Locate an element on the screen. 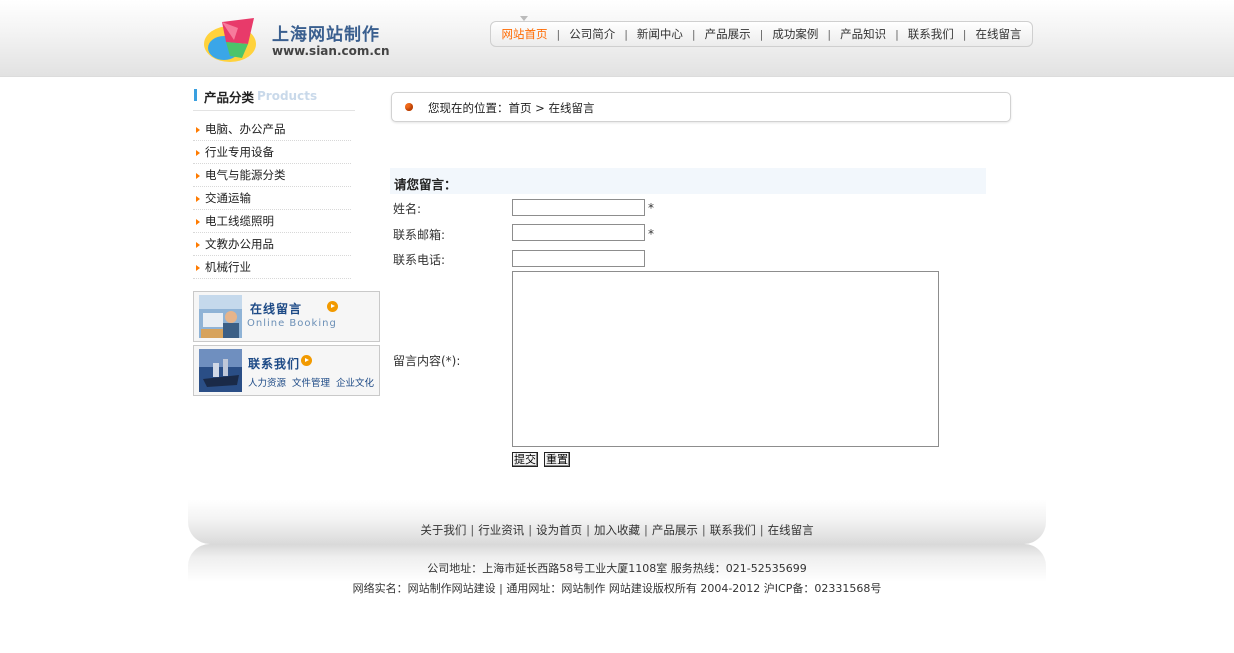 This screenshot has height=653, width=1234. contact-us-banner: 联系我们 人力资源 文件管理 企业文化 is located at coordinates (286, 370).